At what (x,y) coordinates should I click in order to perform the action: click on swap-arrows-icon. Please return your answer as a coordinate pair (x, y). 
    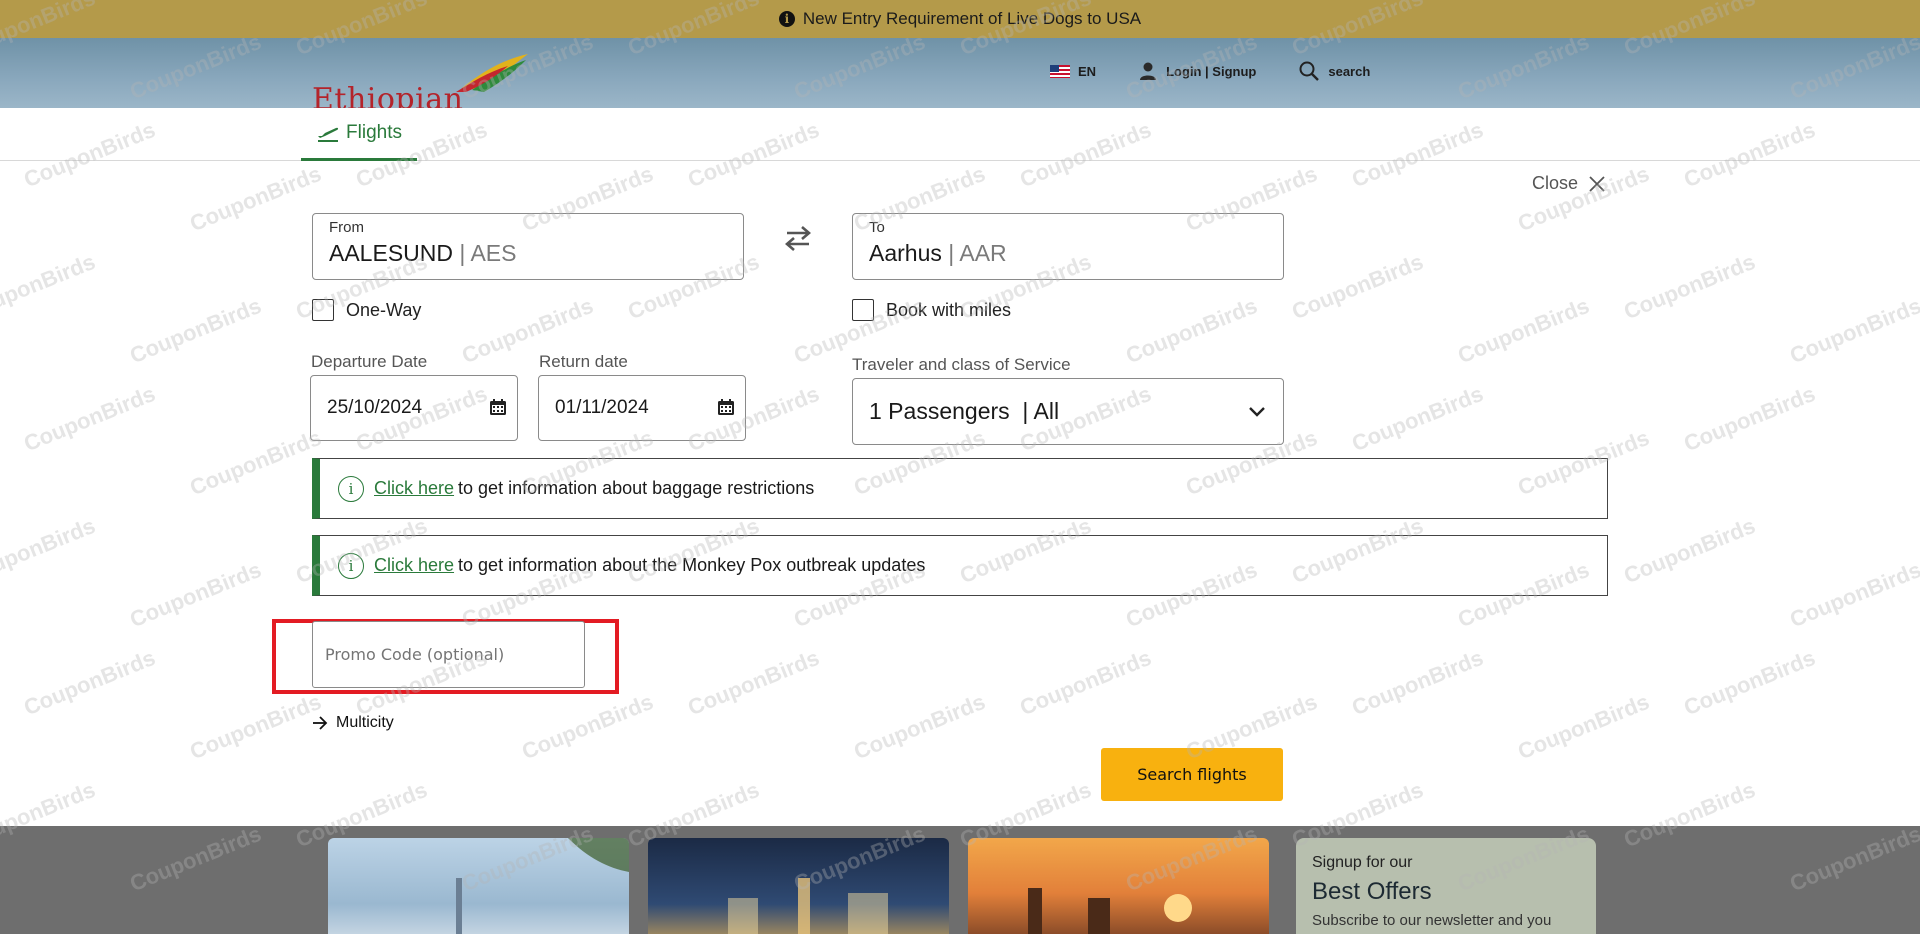
    Looking at the image, I should click on (798, 238).